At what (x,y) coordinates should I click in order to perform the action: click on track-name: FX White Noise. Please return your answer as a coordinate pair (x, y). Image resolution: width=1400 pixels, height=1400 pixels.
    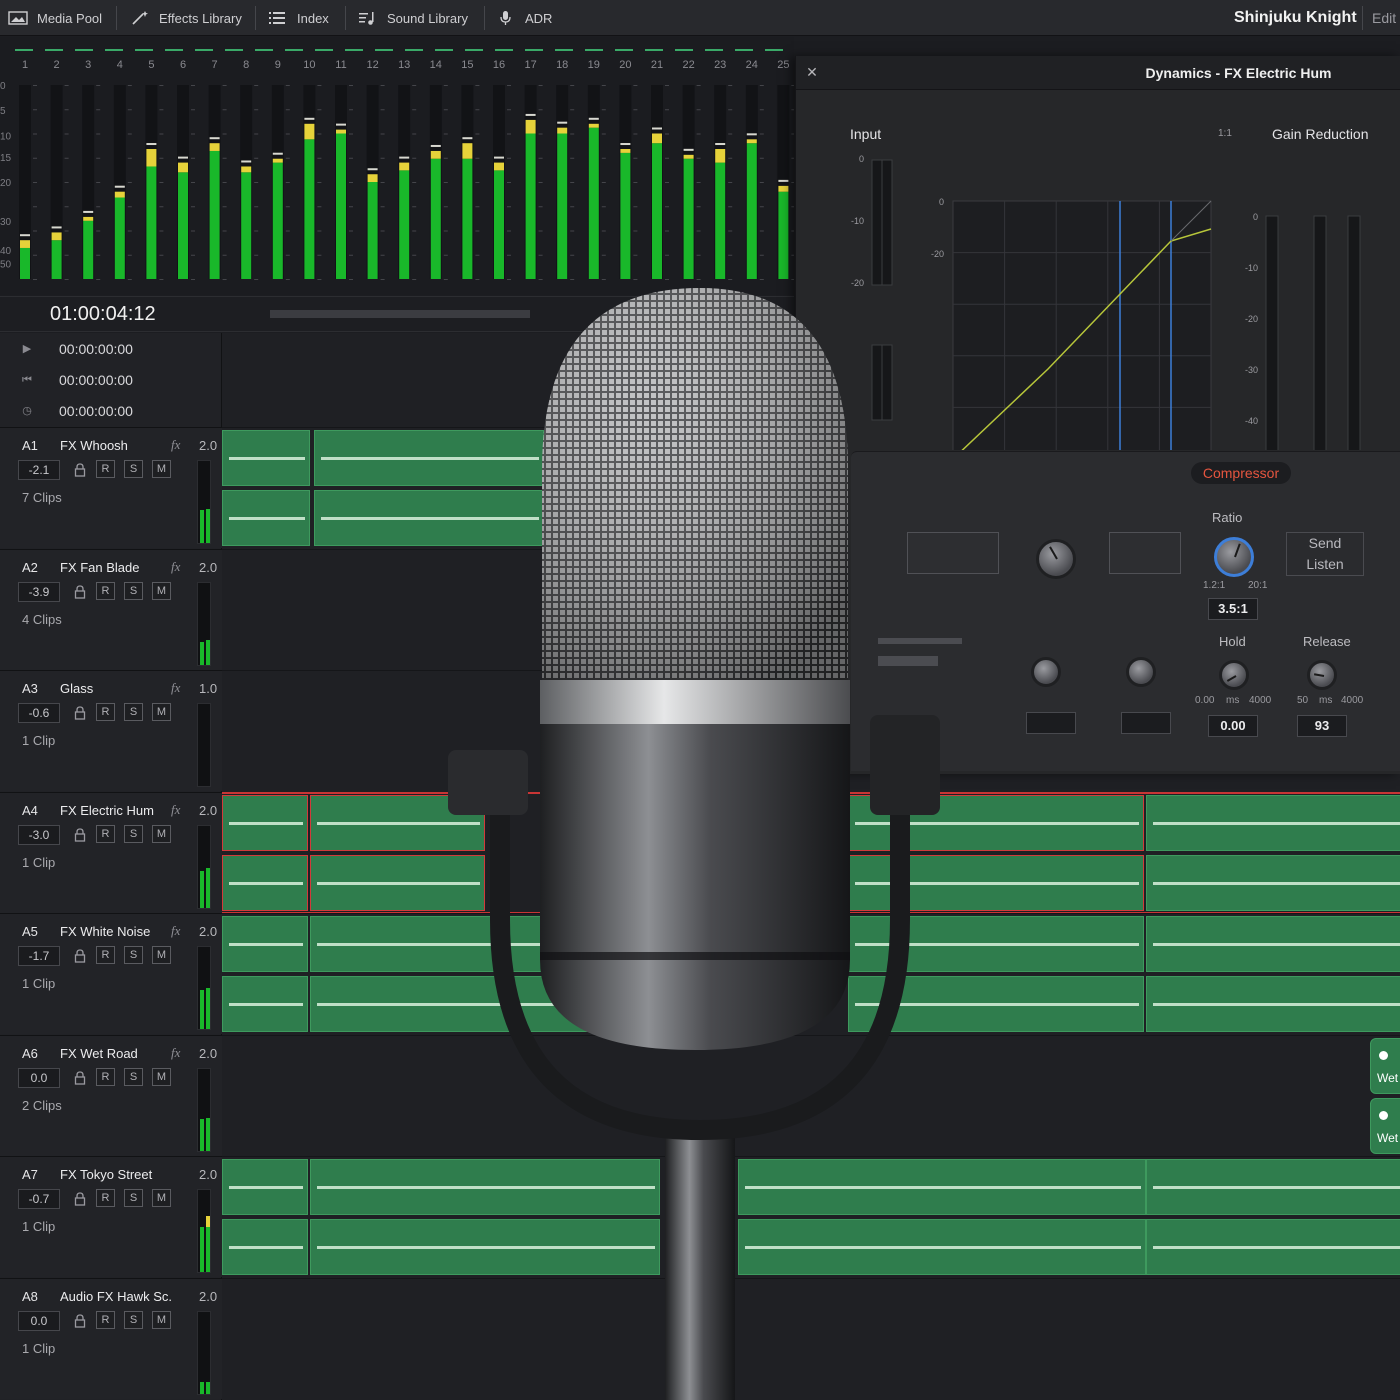
    Looking at the image, I should click on (116, 931).